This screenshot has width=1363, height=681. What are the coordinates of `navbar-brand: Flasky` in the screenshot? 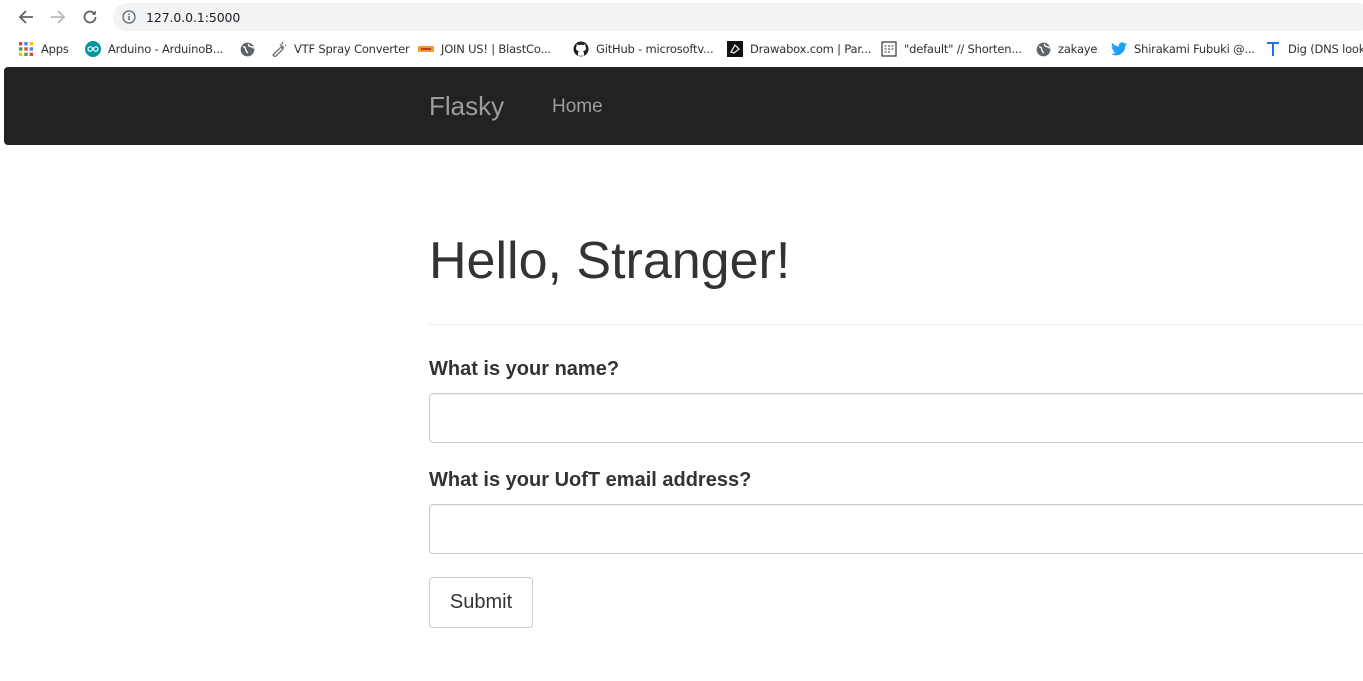 It's located at (466, 106).